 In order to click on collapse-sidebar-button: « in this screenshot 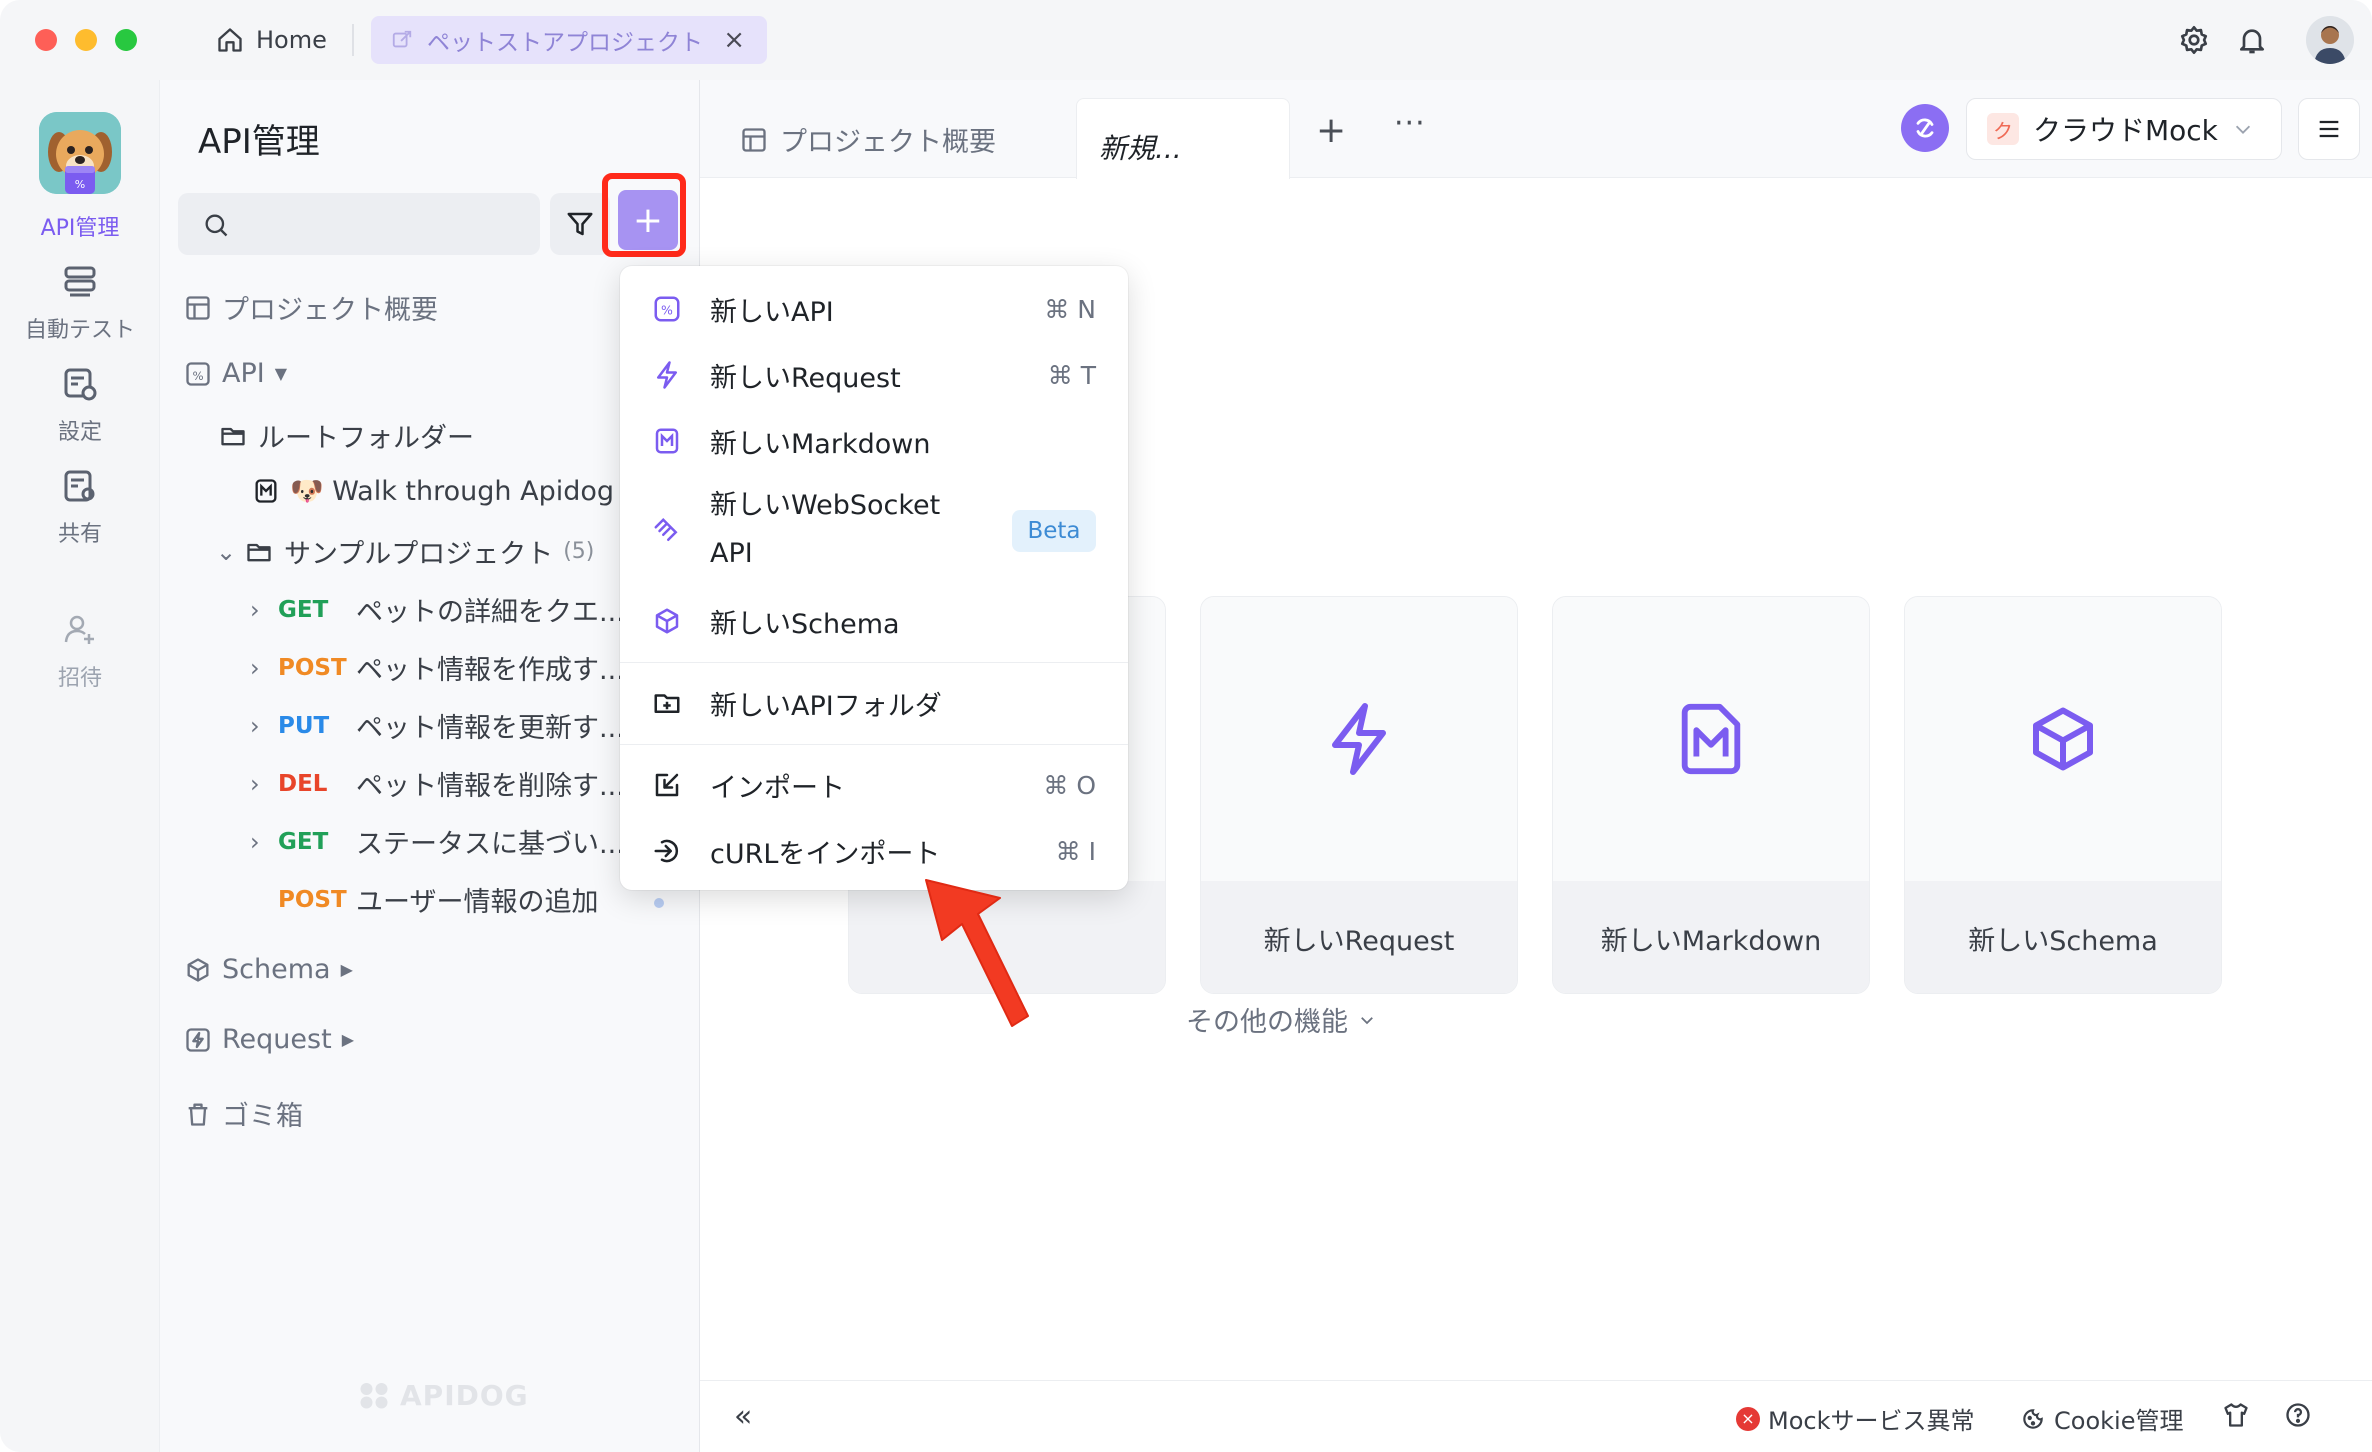, I will do `click(743, 1416)`.